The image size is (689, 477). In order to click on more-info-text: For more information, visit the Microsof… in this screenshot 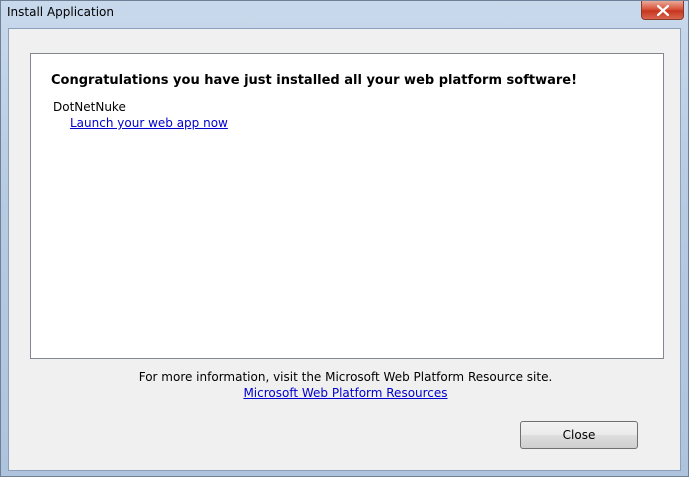, I will do `click(345, 377)`.